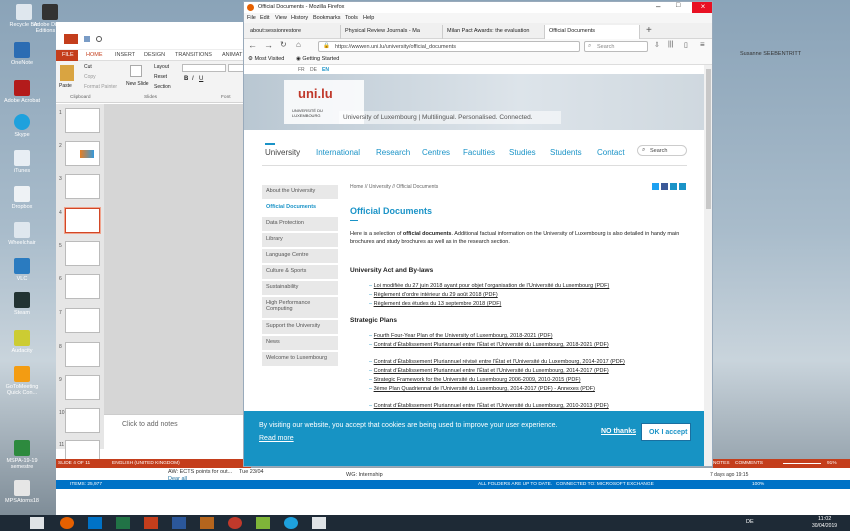 Image resolution: width=850 pixels, height=531 pixels. What do you see at coordinates (136, 71) in the screenshot?
I see `new-slide-icon` at bounding box center [136, 71].